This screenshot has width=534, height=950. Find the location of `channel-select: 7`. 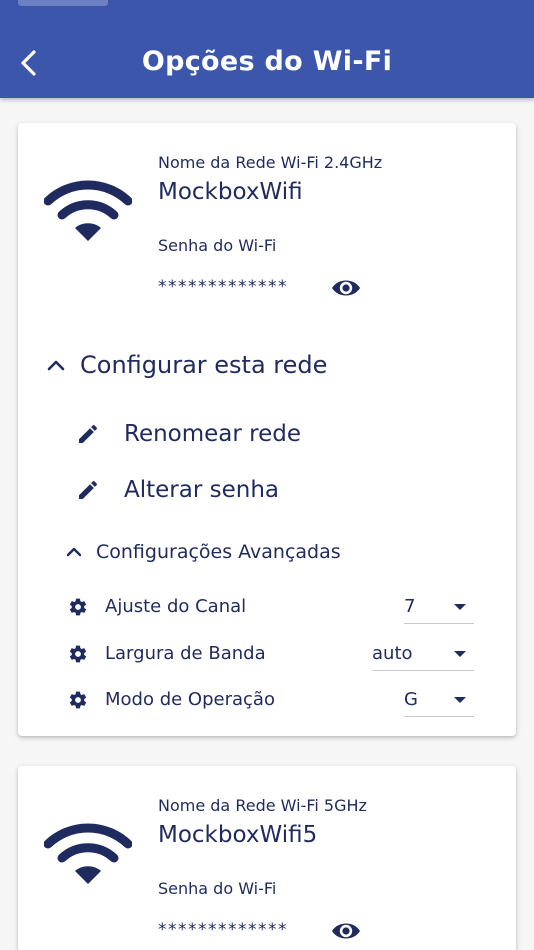

channel-select: 7 is located at coordinates (439, 607).